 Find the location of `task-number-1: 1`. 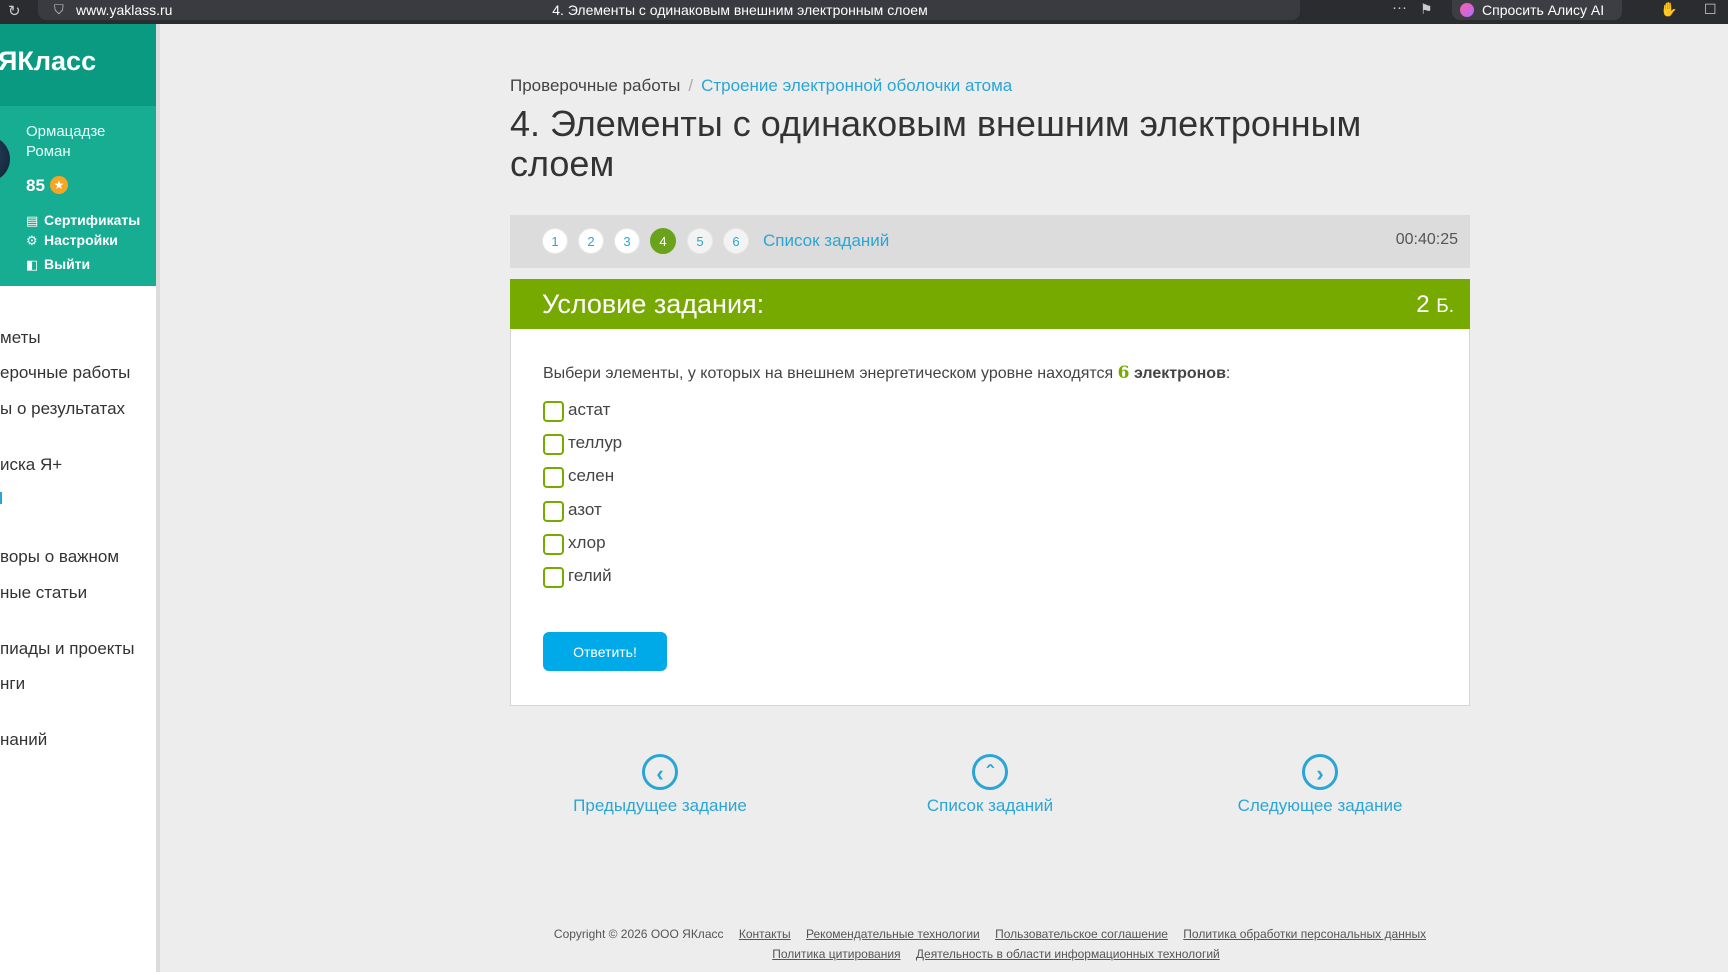

task-number-1: 1 is located at coordinates (555, 241).